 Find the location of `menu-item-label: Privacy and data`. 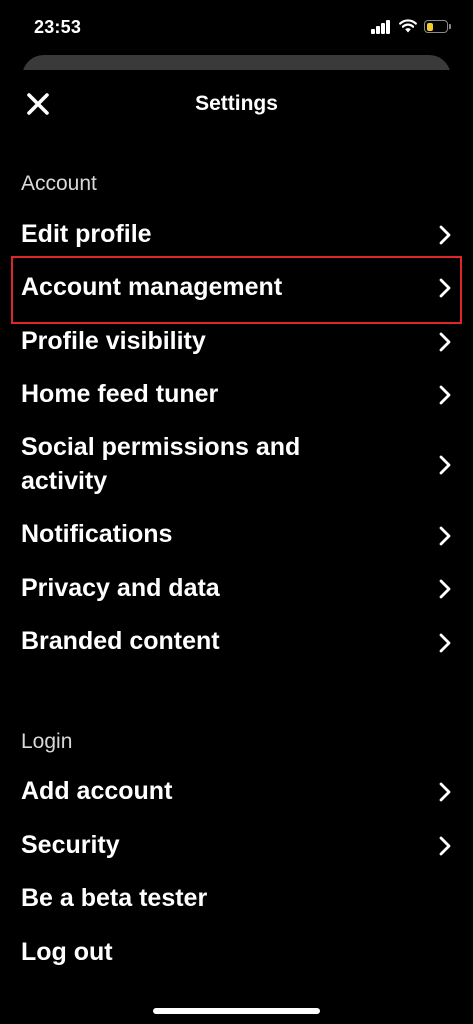

menu-item-label: Privacy and data is located at coordinates (120, 588).